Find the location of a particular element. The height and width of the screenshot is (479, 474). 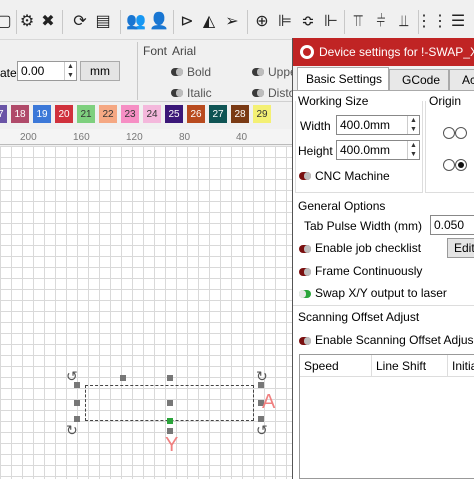

align-bottom-icon: ⫫ is located at coordinates (404, 22).